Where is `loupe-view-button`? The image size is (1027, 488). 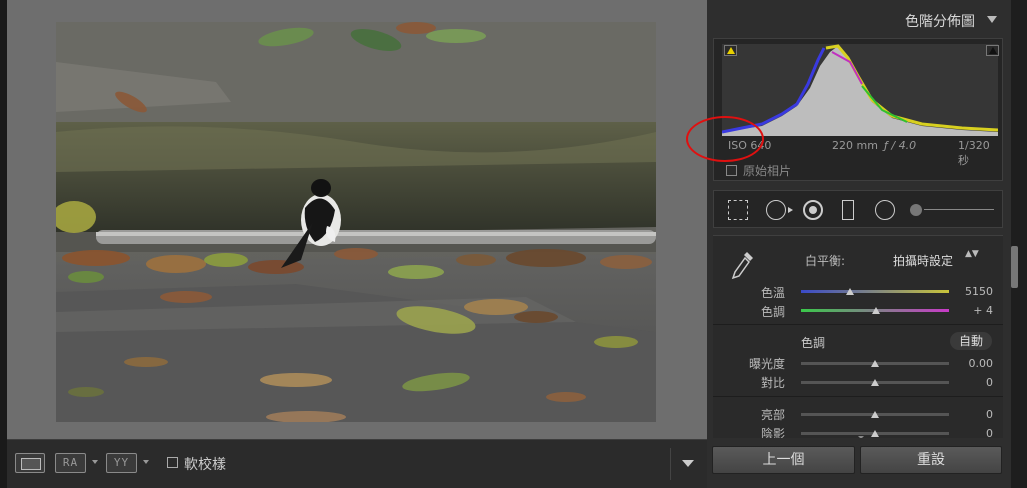 loupe-view-button is located at coordinates (30, 463).